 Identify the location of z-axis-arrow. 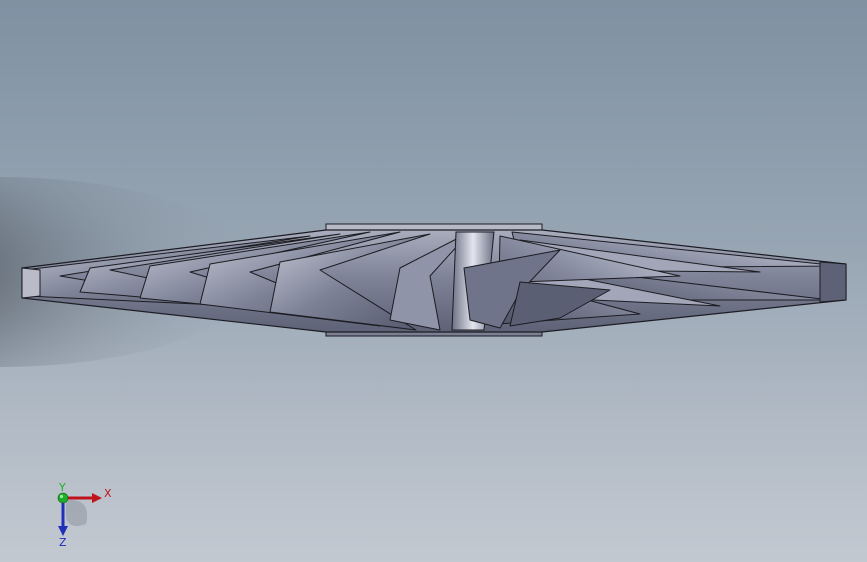
(63, 531).